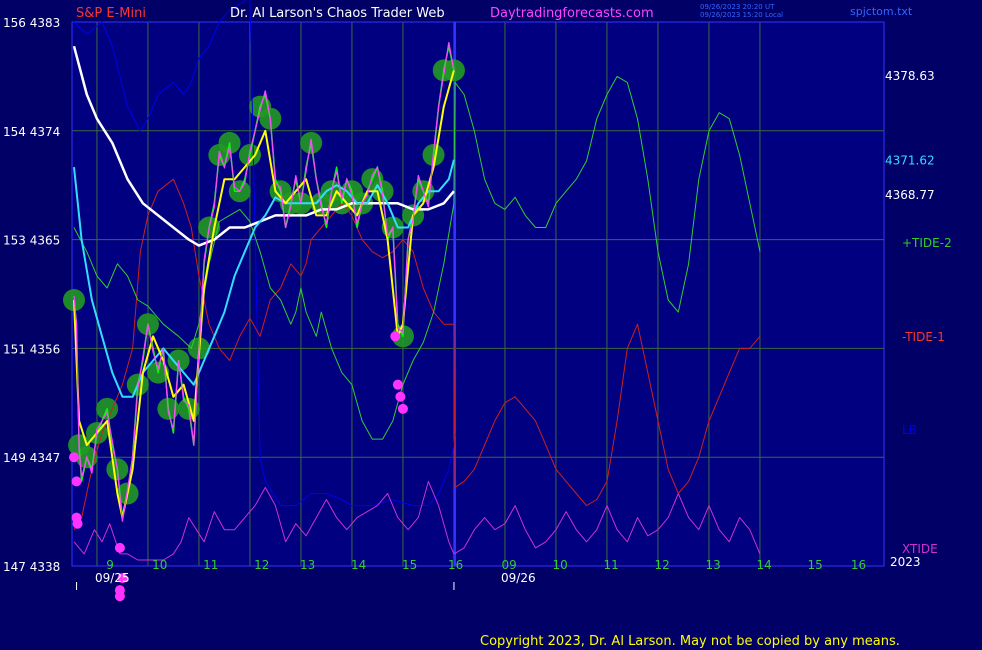 This screenshot has width=982, height=650. What do you see at coordinates (572, 13) in the screenshot?
I see `site-url: Daytradingforecasts.com` at bounding box center [572, 13].